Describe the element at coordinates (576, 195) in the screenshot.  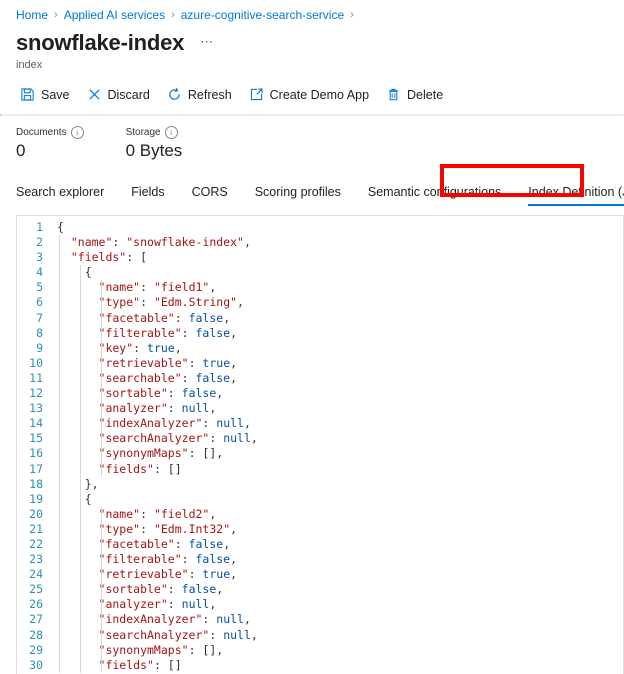
I see `tab-index-definition-json: Index Definition (JSON)` at that location.